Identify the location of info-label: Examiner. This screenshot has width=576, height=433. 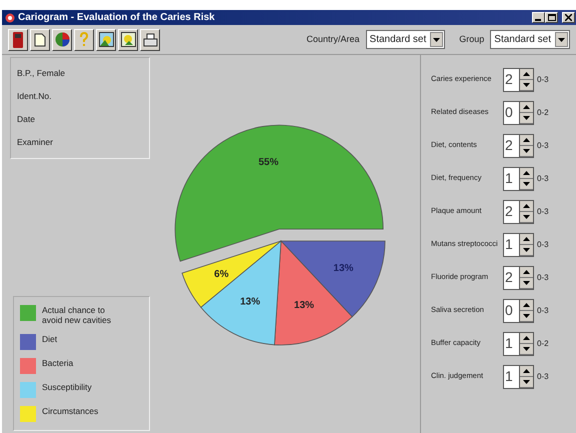
(35, 142).